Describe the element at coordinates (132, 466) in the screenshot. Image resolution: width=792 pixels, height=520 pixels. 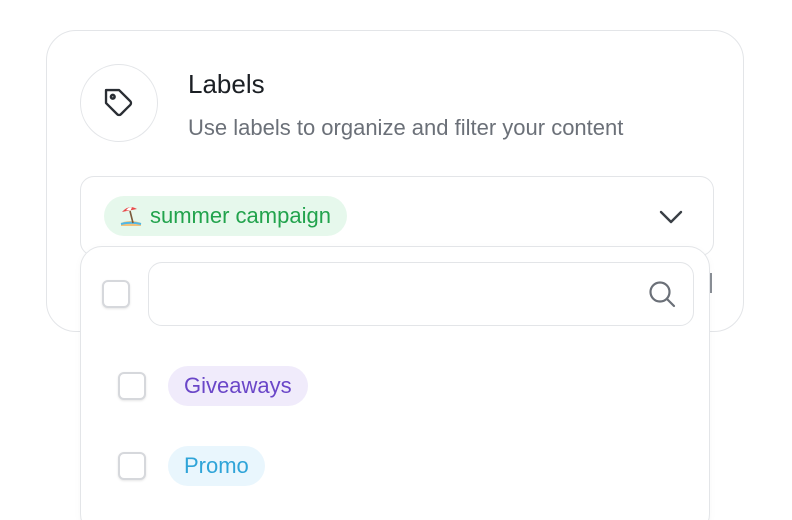
I see `option-checkbox-promo` at that location.